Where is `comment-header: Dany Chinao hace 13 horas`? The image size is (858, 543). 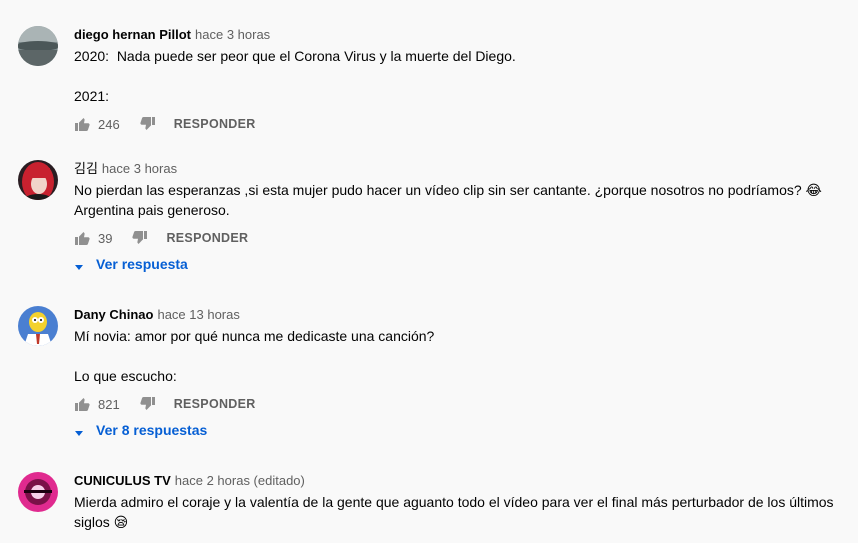
comment-header: Dany Chinao hace 13 horas is located at coordinates (456, 315).